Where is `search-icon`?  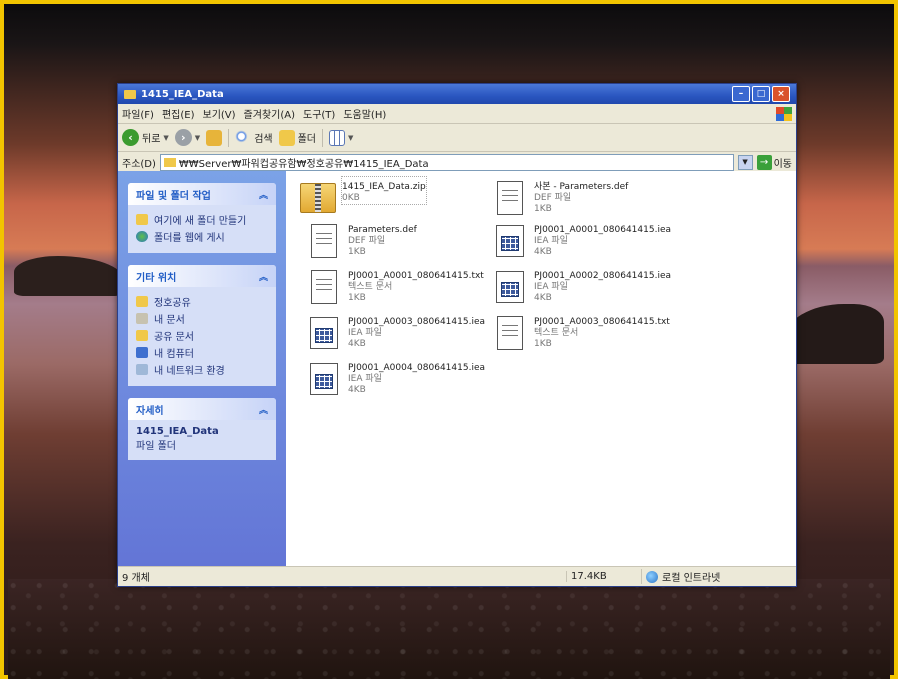
search-icon is located at coordinates (243, 137).